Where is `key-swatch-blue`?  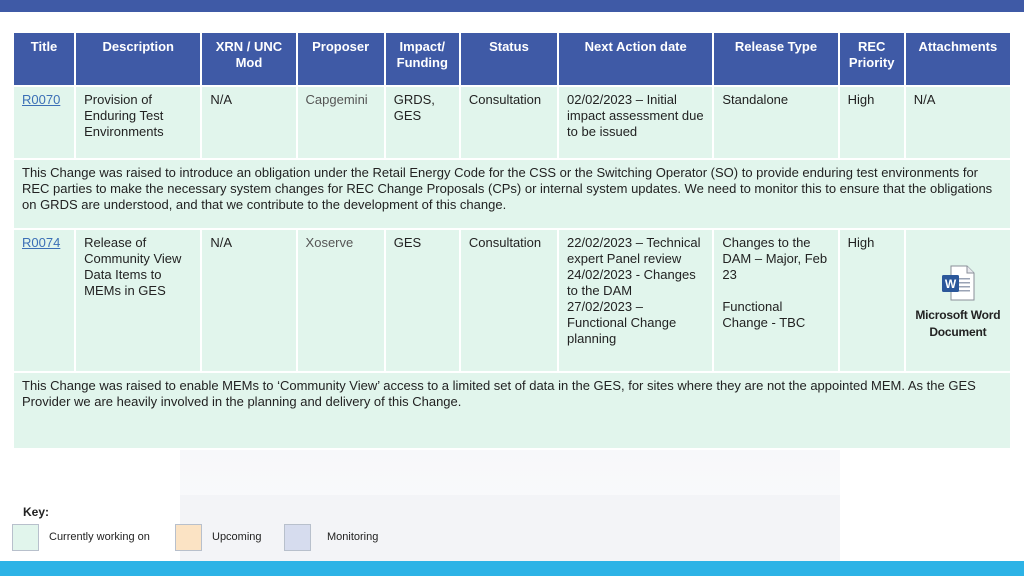 key-swatch-blue is located at coordinates (297, 537).